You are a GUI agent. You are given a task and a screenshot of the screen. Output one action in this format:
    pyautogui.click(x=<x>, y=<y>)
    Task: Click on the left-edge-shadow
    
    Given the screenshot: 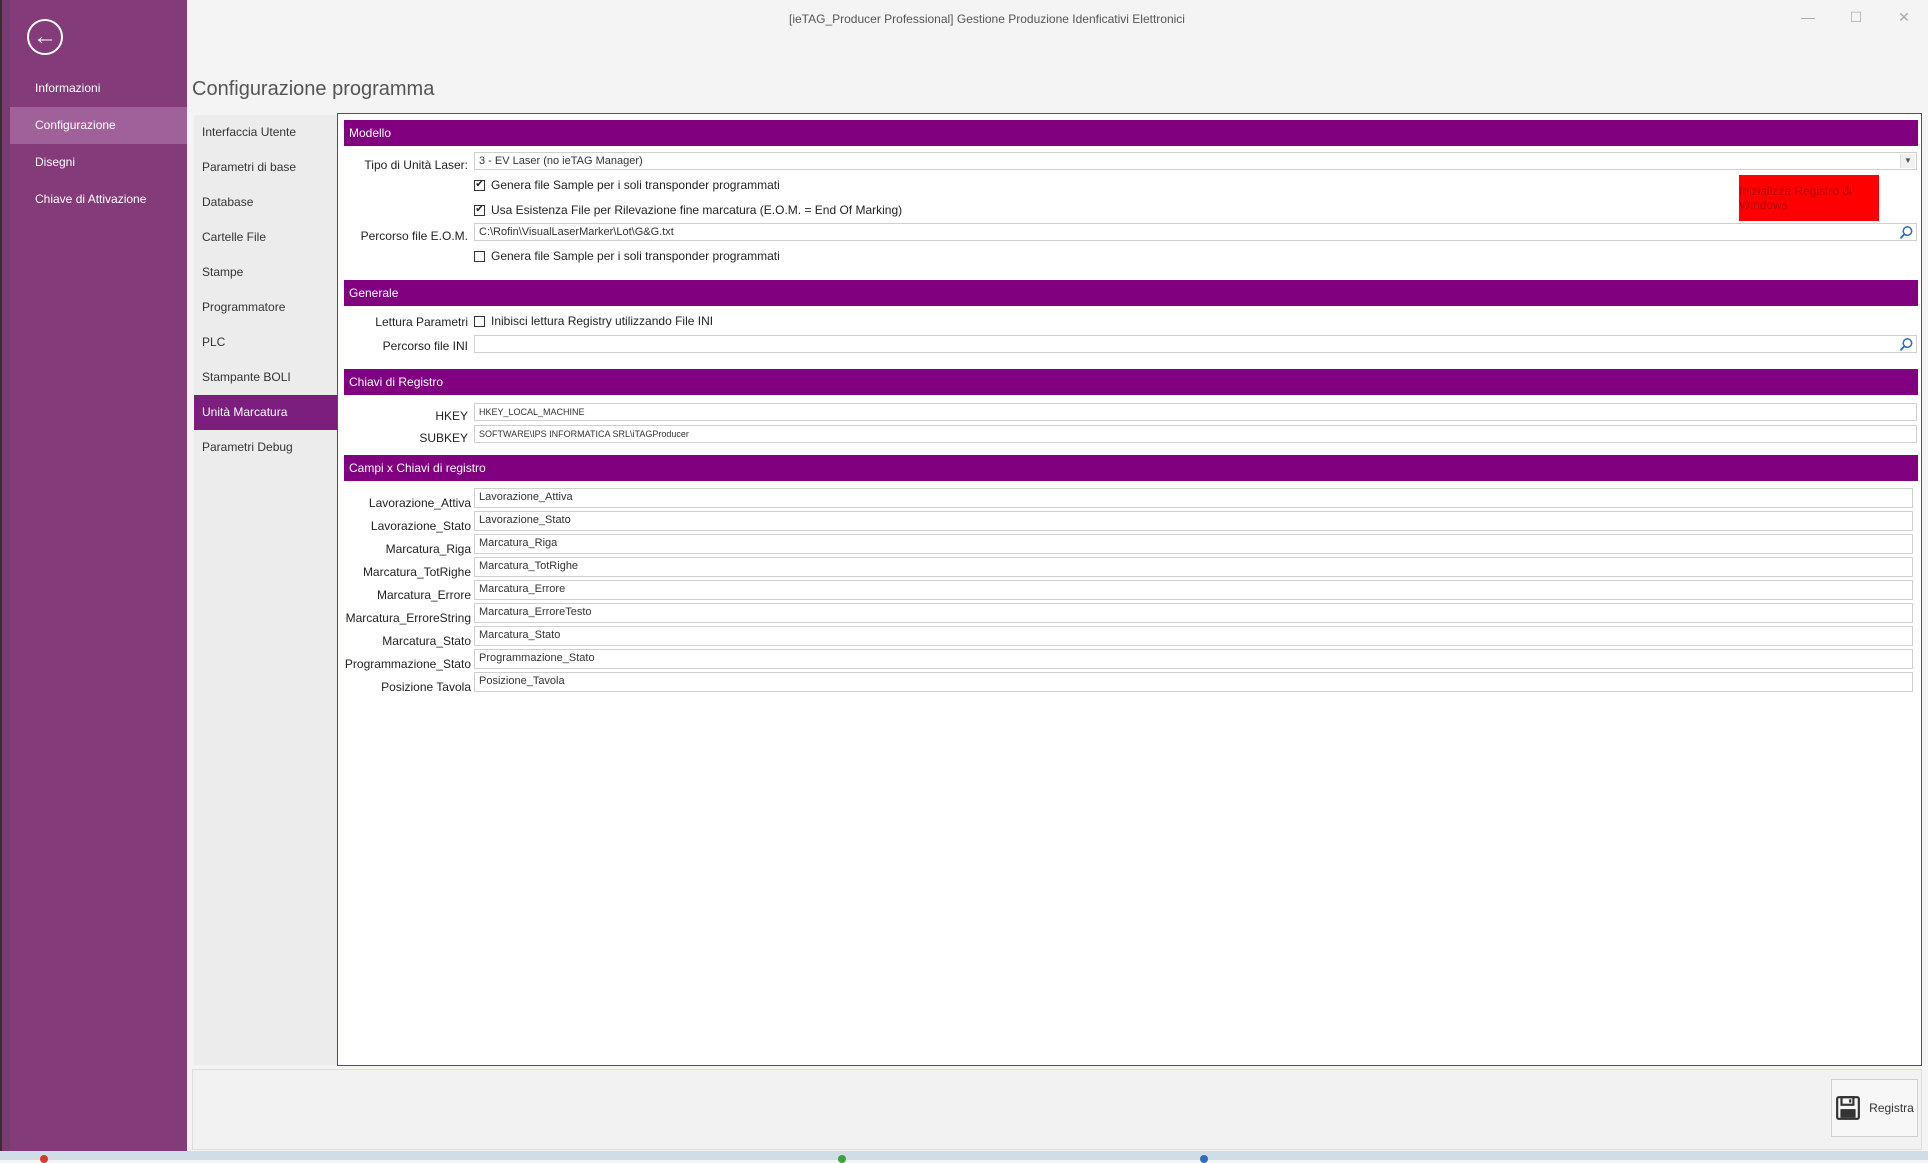 What is the action you would take?
    pyautogui.click(x=1, y=575)
    